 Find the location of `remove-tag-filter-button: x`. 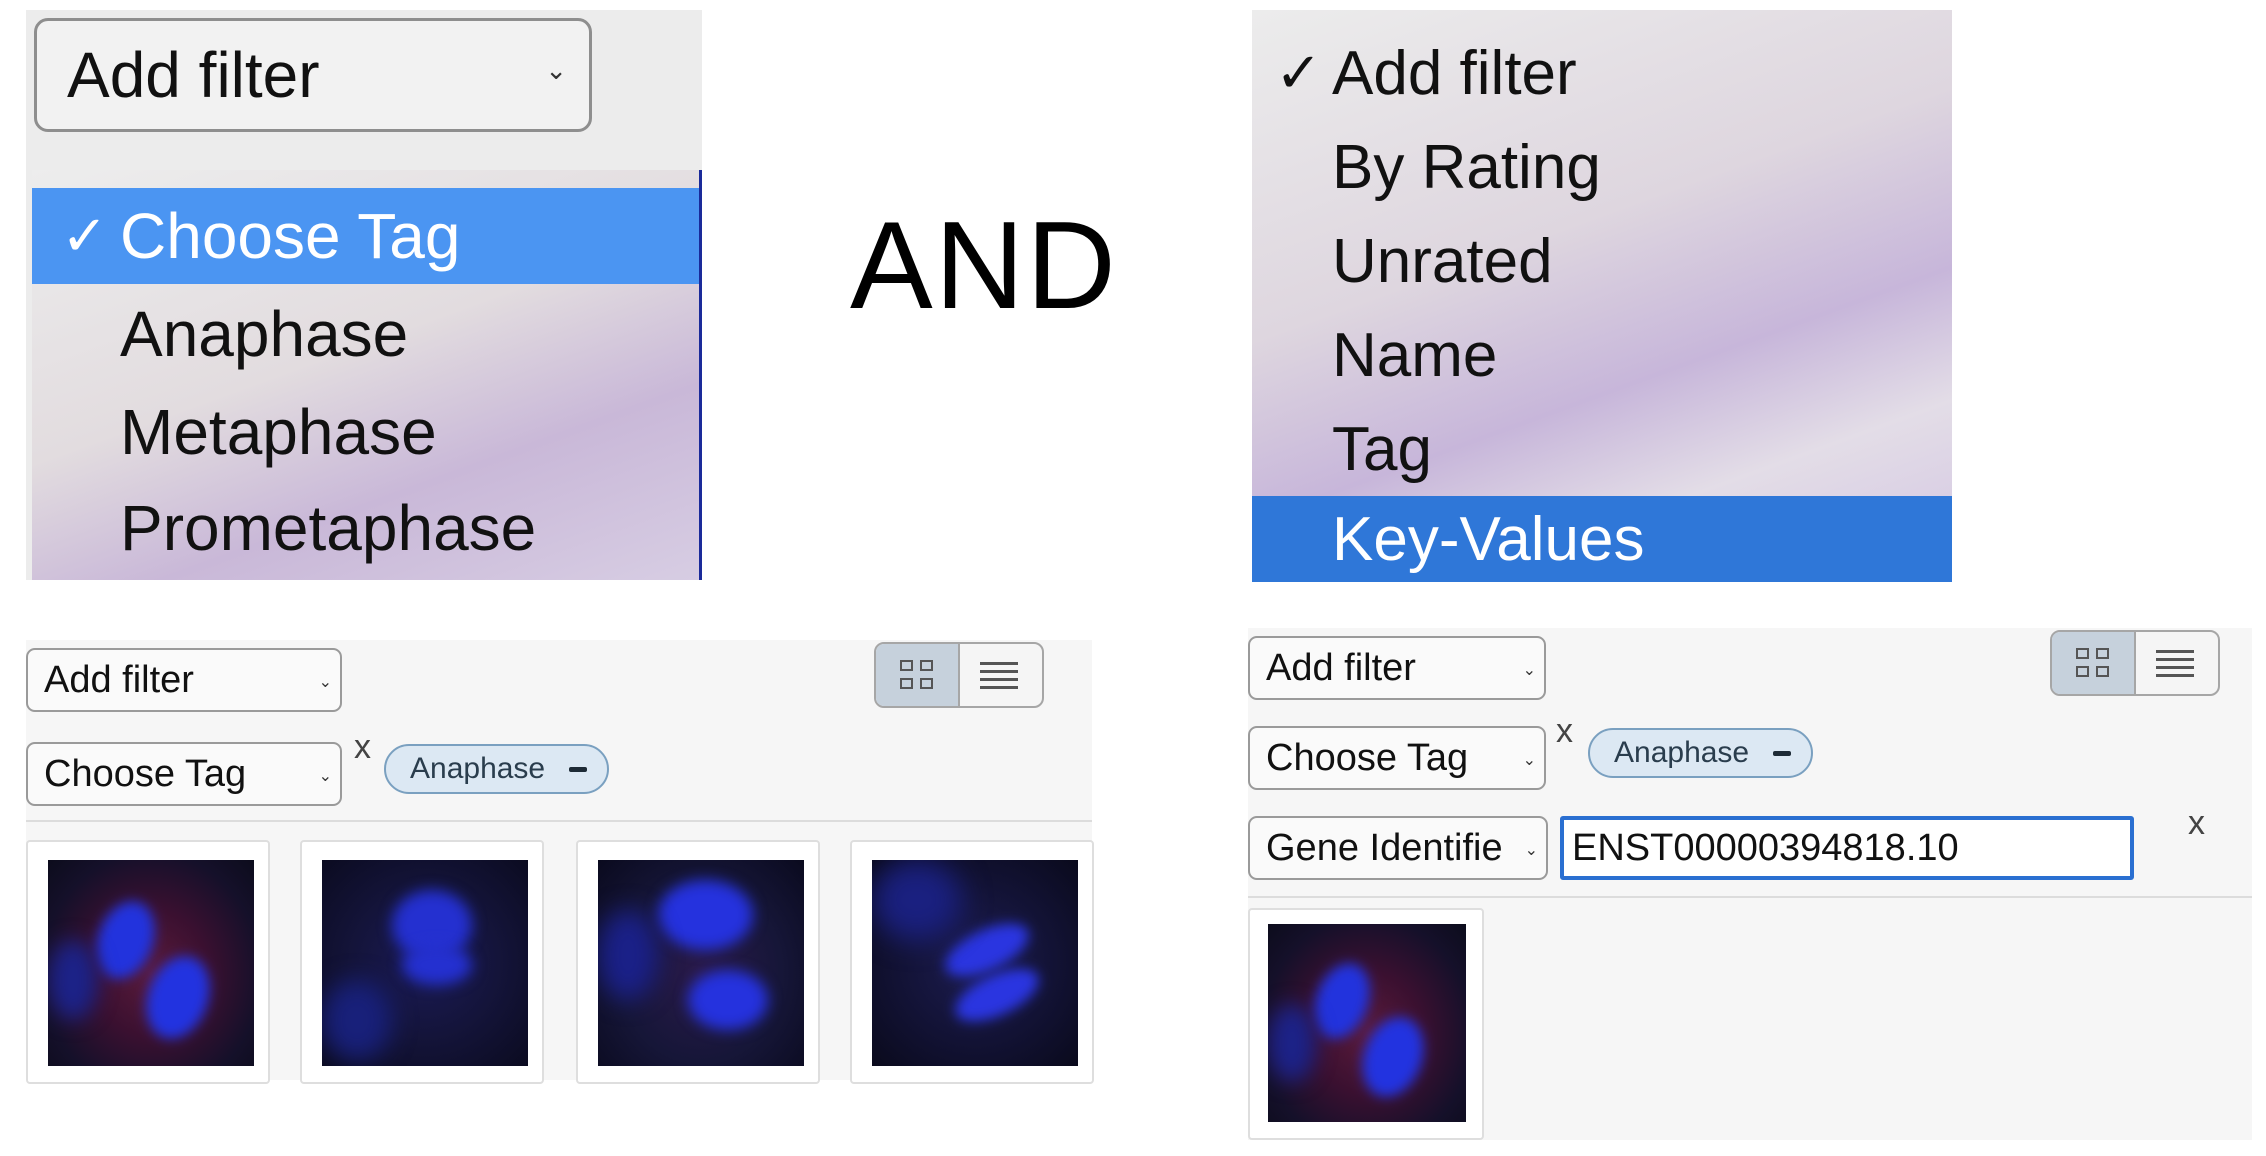

remove-tag-filter-button: x is located at coordinates (1564, 731).